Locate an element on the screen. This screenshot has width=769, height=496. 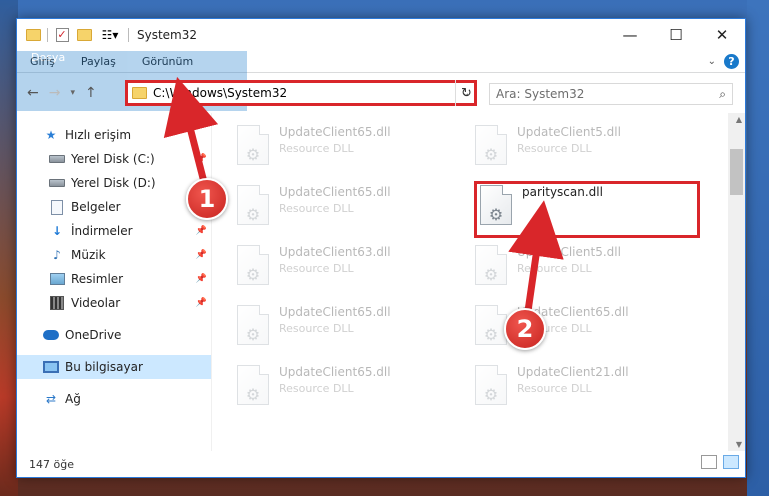
sidebar-item-documents: Belgeler 📌 is located at coordinates (114, 207).